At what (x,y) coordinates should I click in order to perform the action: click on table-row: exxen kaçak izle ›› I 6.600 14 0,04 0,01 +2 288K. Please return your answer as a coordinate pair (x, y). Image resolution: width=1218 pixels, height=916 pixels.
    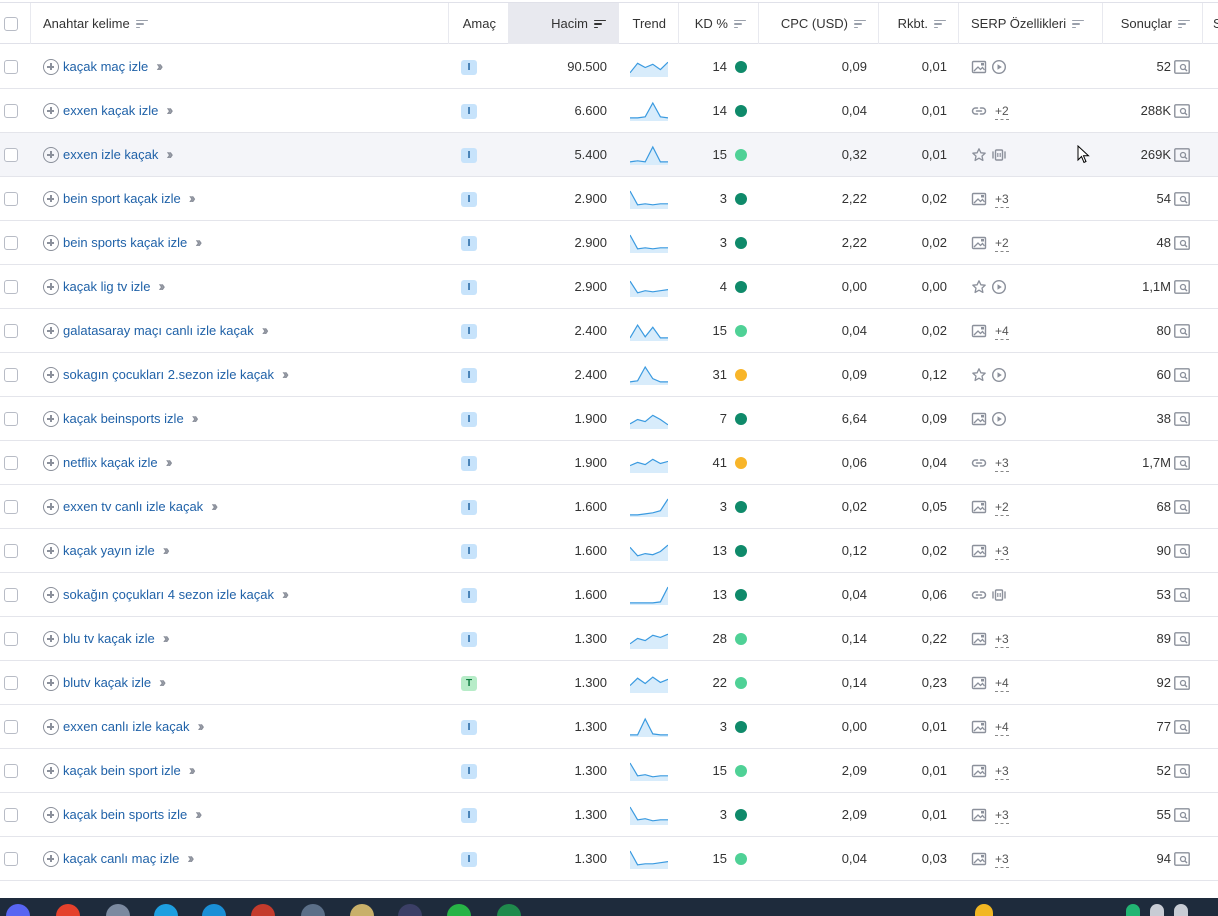
    Looking at the image, I should click on (609, 111).